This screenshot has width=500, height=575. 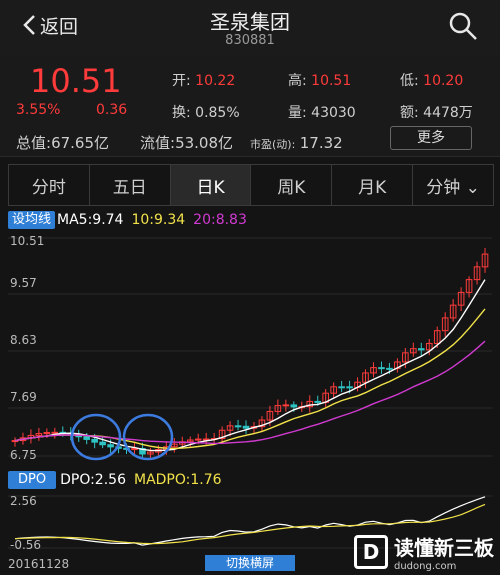 What do you see at coordinates (38, 110) in the screenshot?
I see `change-pct: 3.55%` at bounding box center [38, 110].